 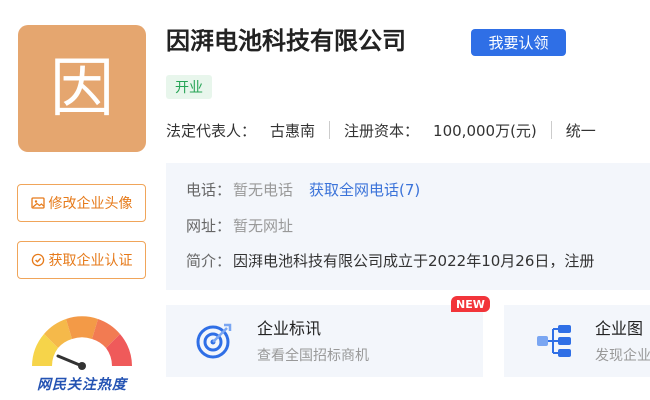 I want to click on legal-rep-value: 古惠南, so click(x=292, y=130).